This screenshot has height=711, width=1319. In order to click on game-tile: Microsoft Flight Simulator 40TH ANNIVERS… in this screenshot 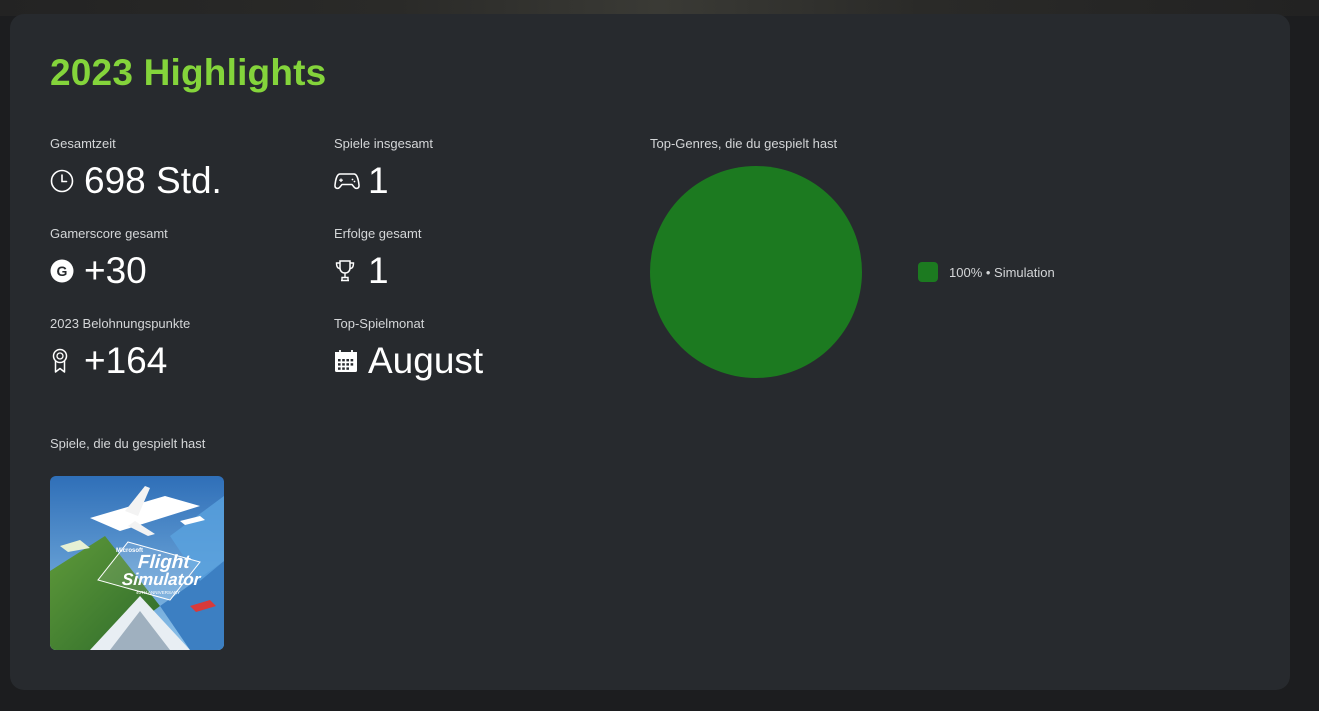, I will do `click(137, 563)`.